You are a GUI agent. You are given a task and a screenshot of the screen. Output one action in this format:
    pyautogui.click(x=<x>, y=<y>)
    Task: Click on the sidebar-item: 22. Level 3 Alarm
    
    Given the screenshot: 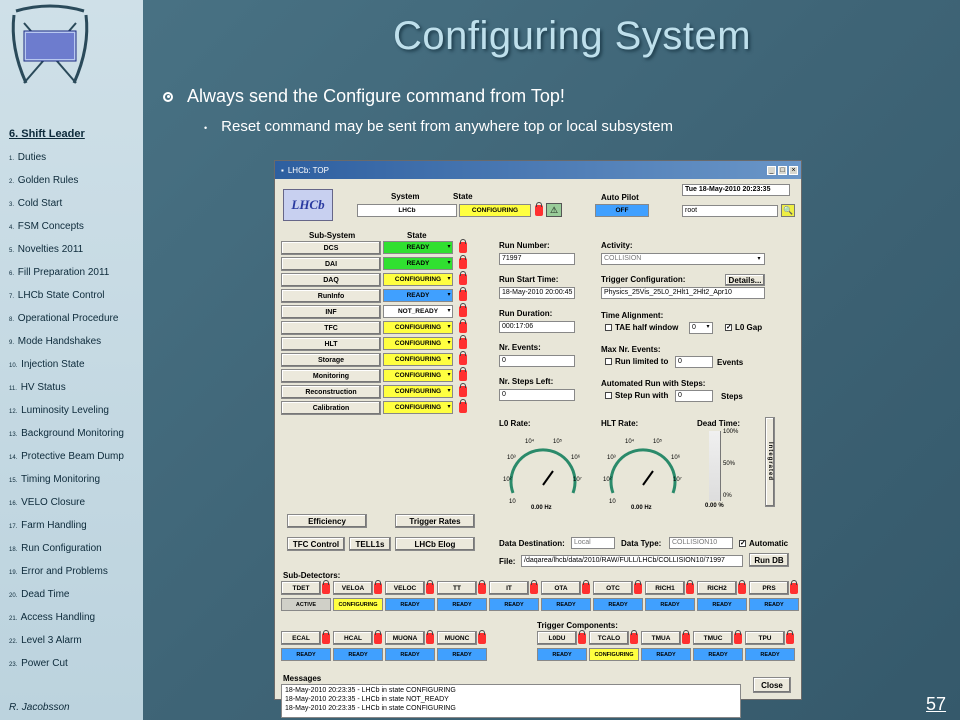 What is the action you would take?
    pyautogui.click(x=76, y=646)
    